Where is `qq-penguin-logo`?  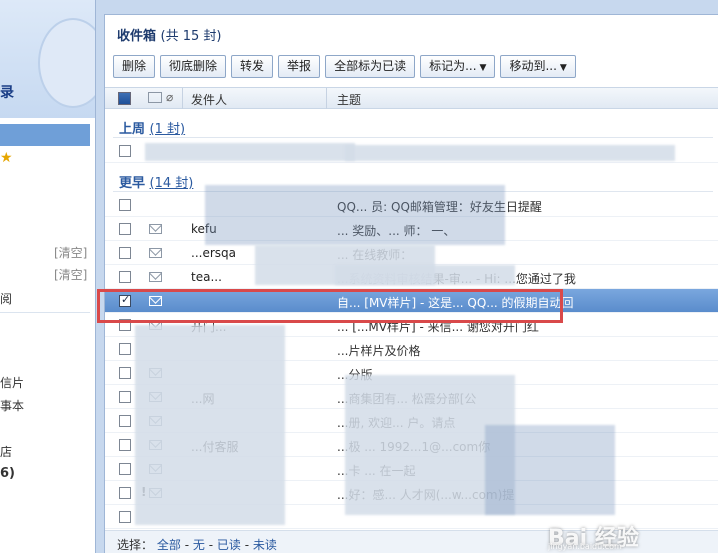
qq-penguin-logo is located at coordinates (66, 63).